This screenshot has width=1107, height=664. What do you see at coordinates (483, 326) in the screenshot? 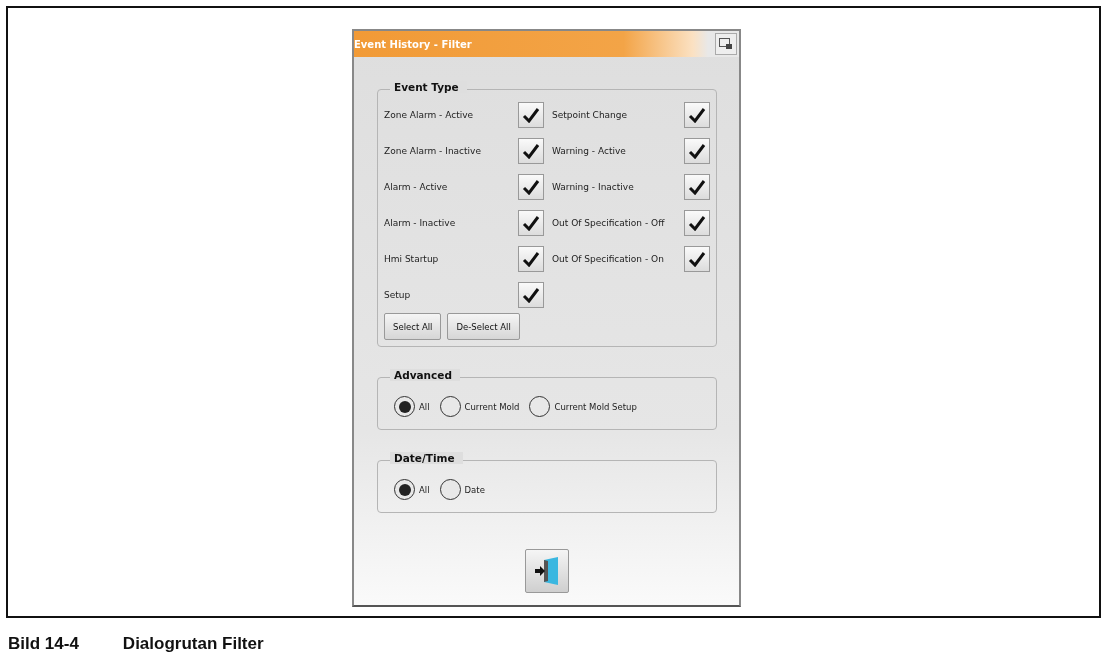
I see `select-button: De-Select All` at bounding box center [483, 326].